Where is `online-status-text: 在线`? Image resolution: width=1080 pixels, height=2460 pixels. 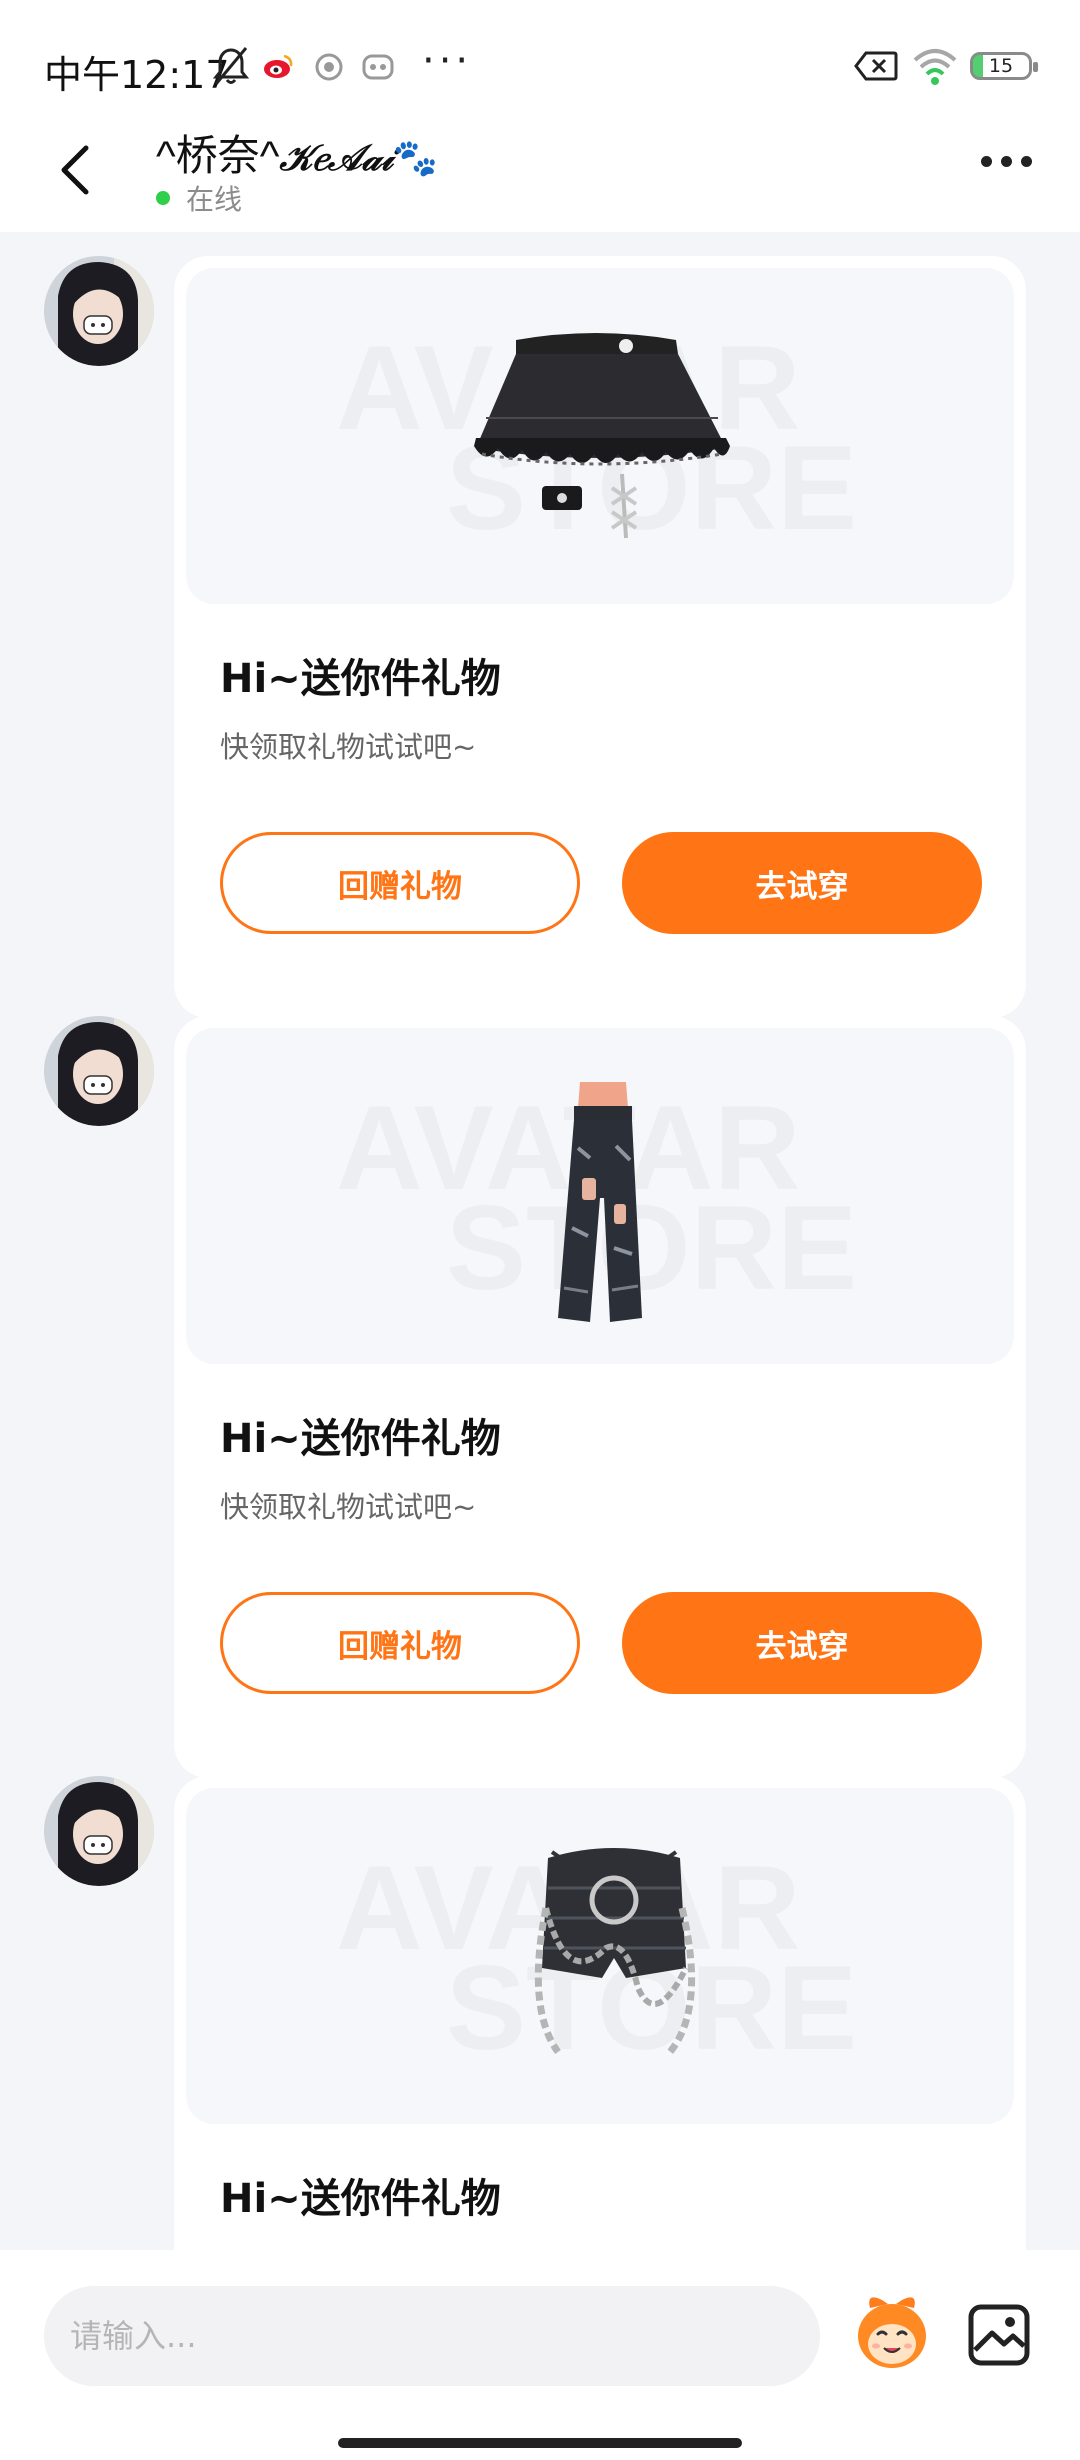 online-status-text: 在线 is located at coordinates (214, 199).